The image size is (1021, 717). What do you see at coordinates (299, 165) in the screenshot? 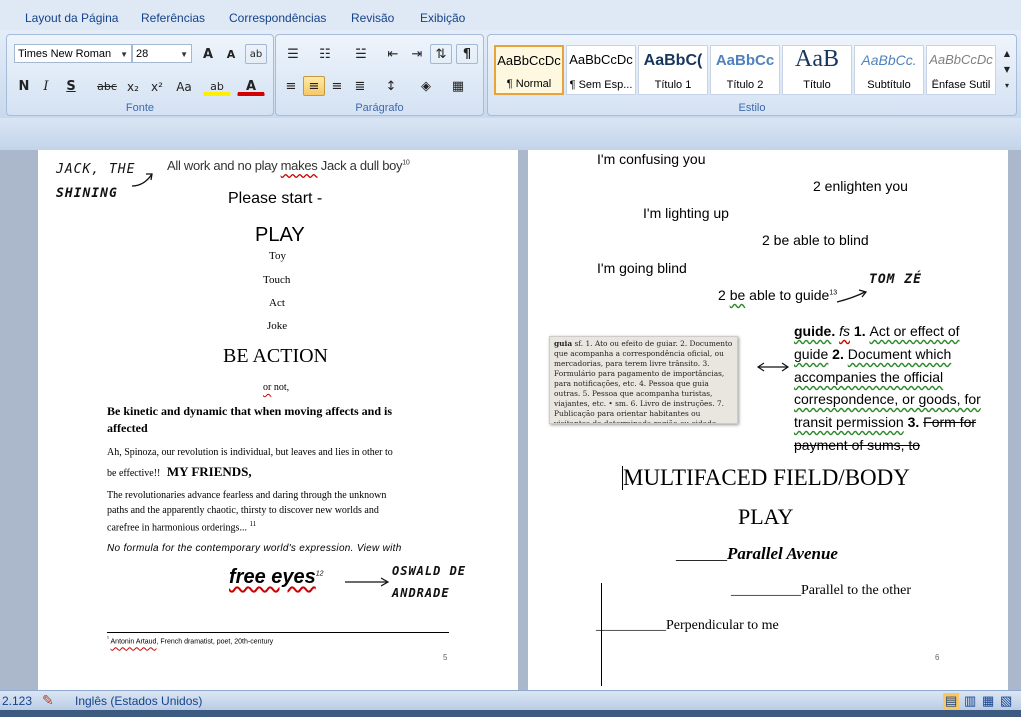
I see `spelling-word: makes` at bounding box center [299, 165].